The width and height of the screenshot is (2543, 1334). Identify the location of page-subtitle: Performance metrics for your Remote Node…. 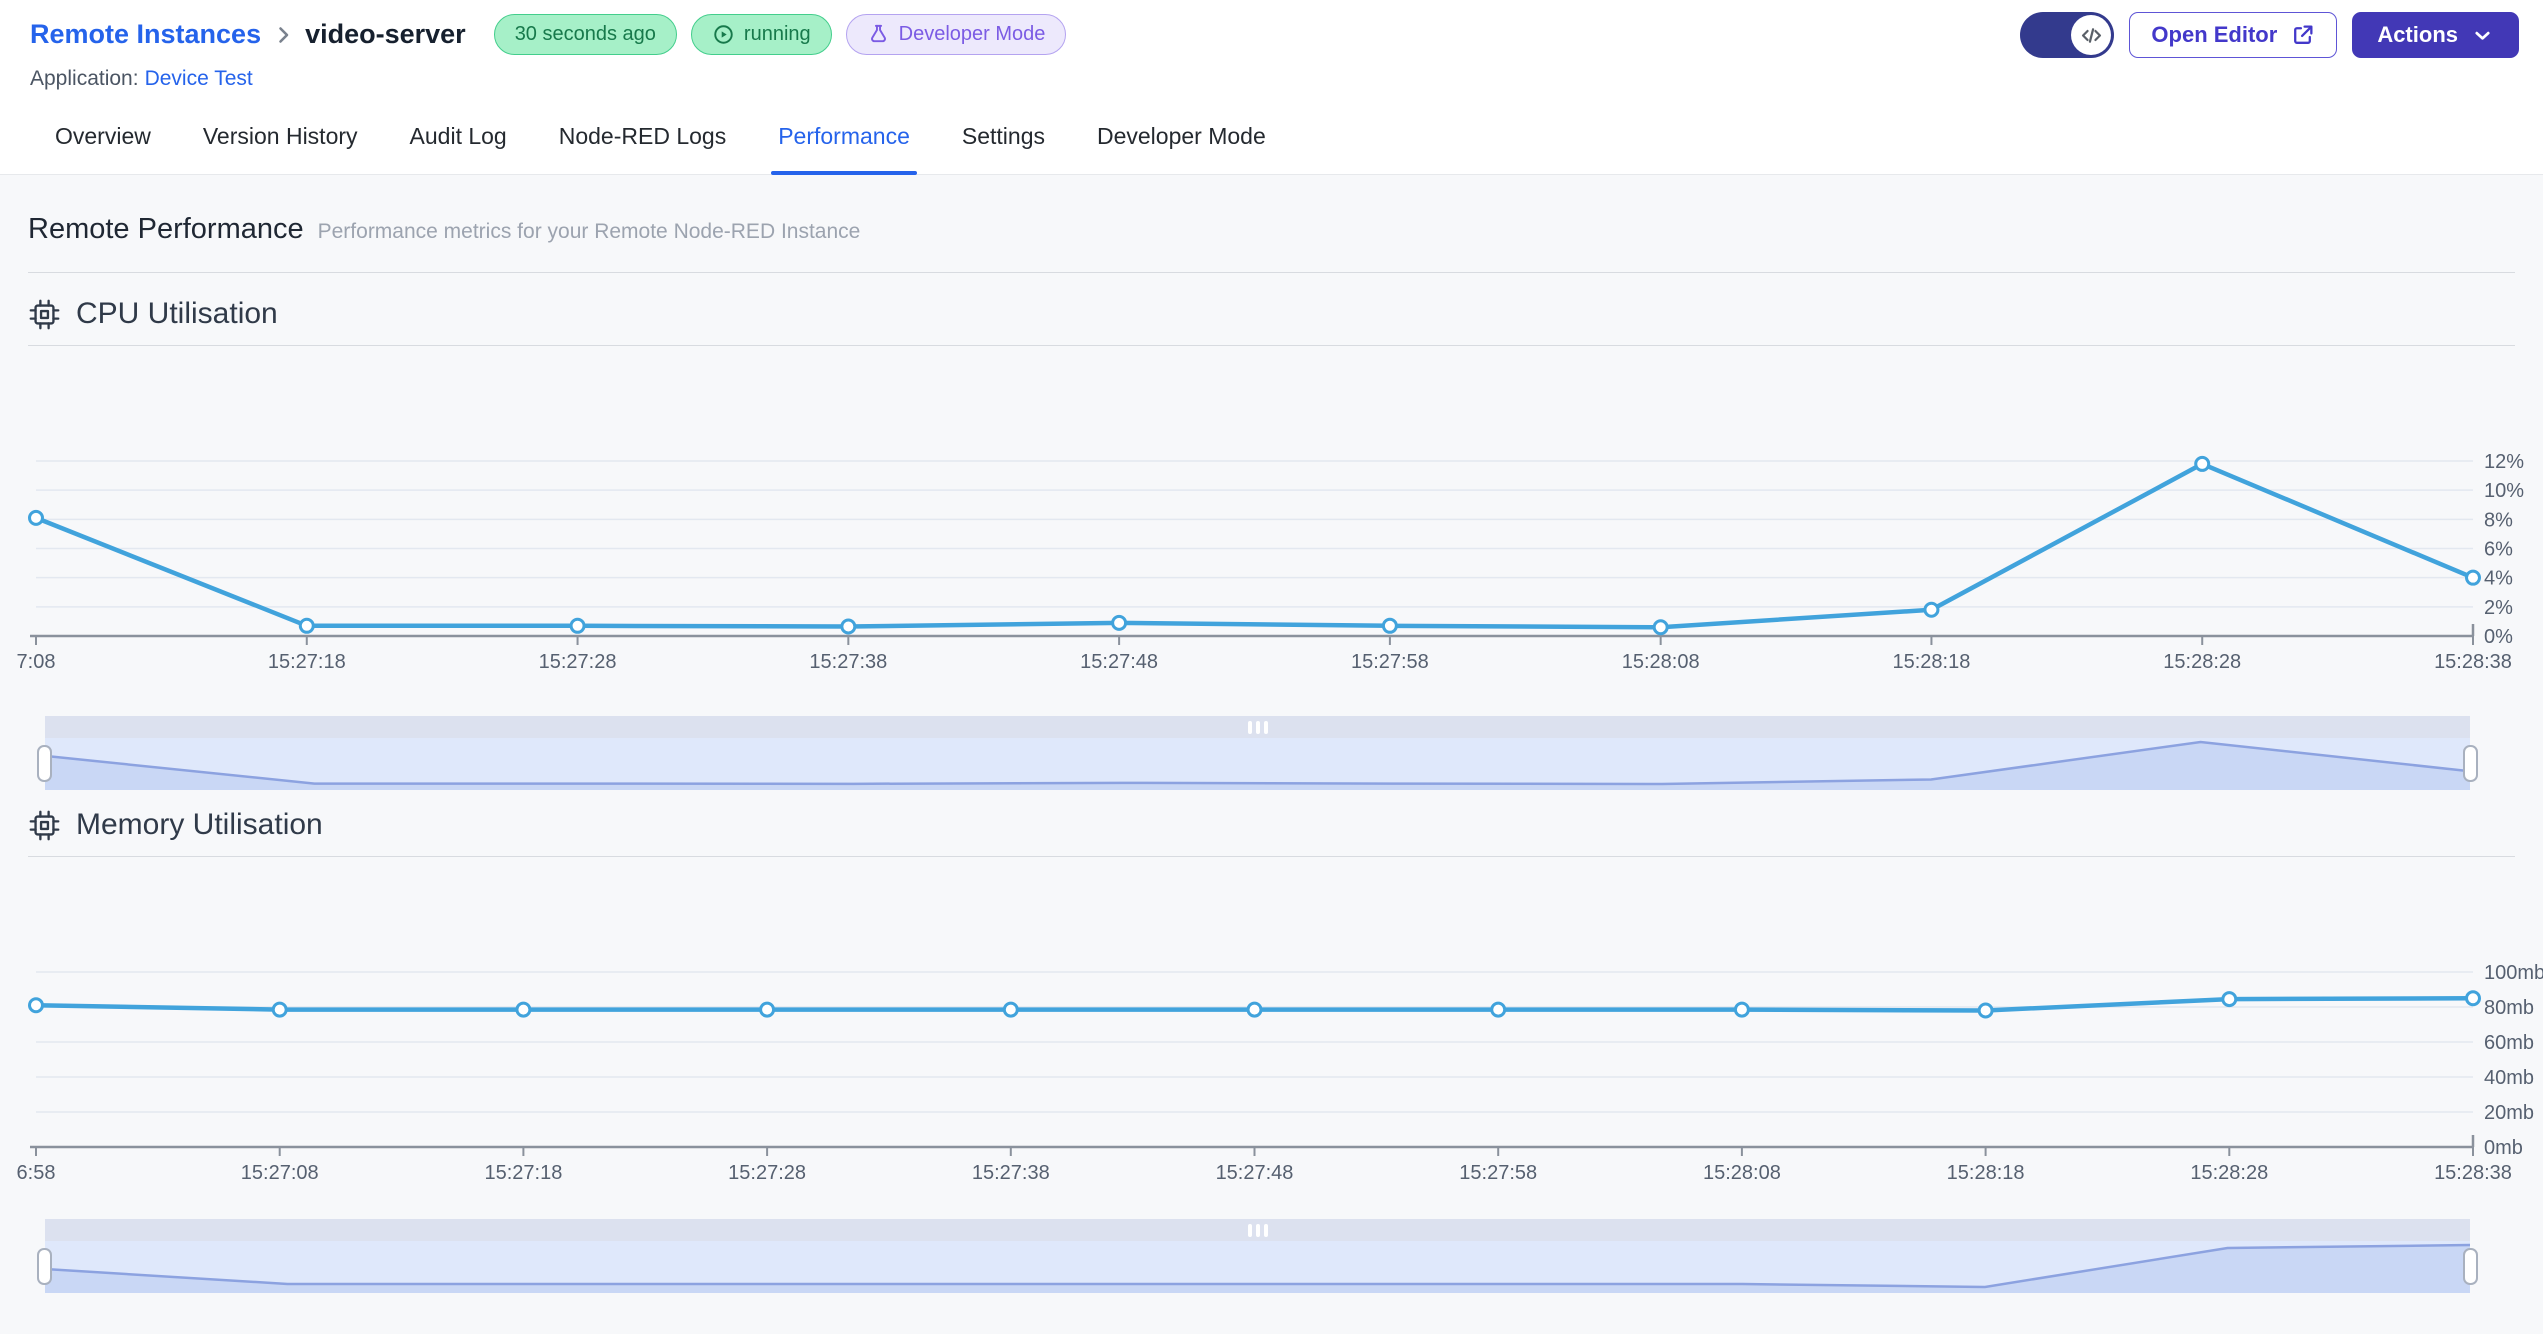
(589, 231).